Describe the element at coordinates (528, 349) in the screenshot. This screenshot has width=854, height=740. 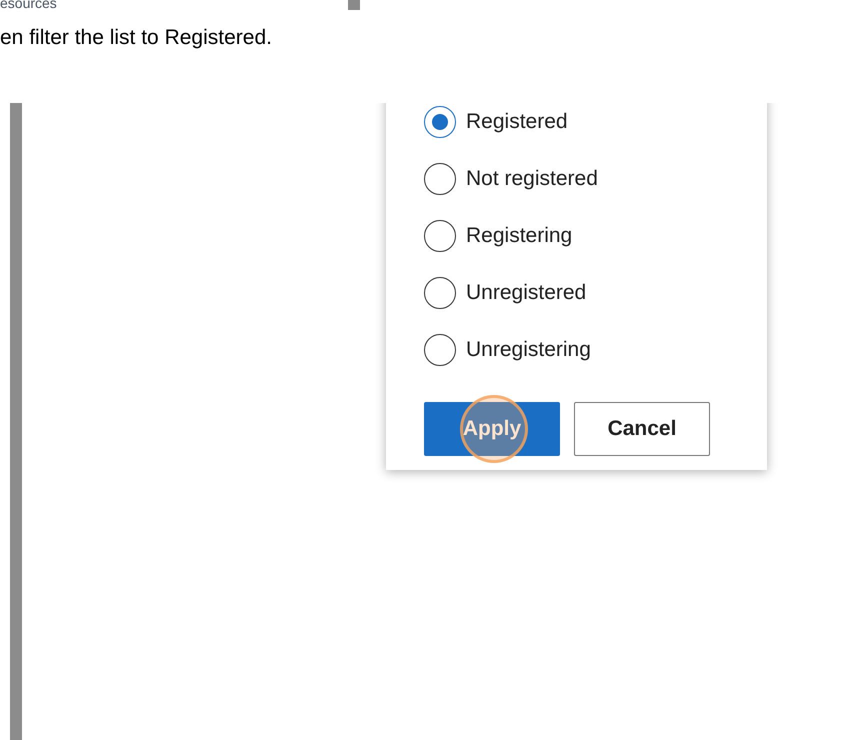
I see `option-label: Unregistering` at that location.